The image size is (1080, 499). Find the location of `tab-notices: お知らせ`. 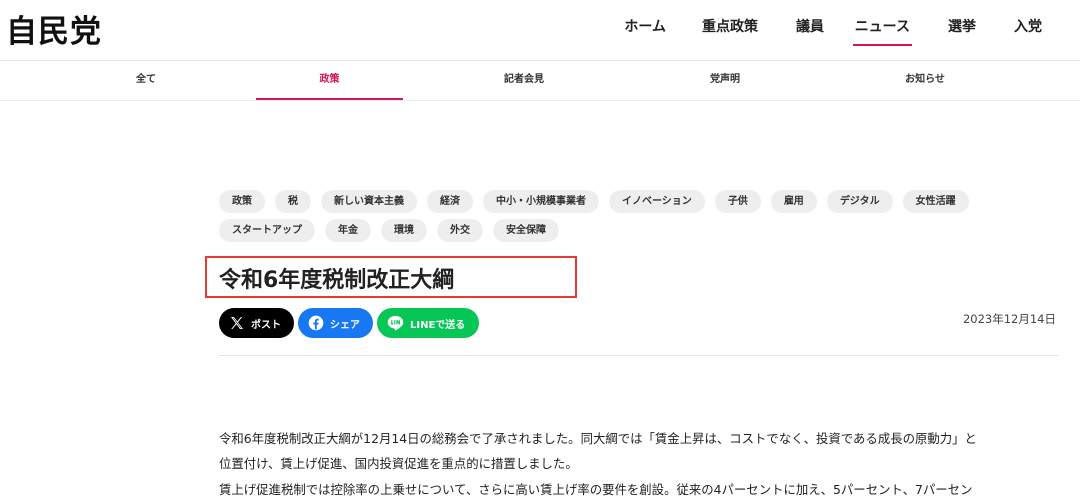

tab-notices: お知らせ is located at coordinates (925, 81).